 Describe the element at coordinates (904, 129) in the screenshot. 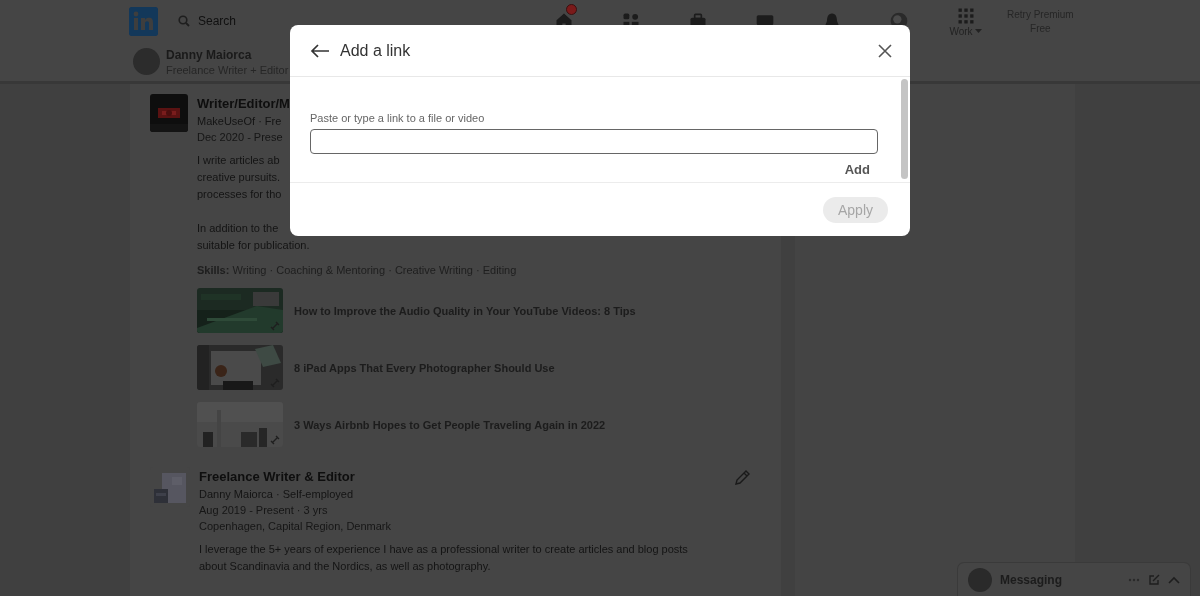

I see `scrollbar` at that location.